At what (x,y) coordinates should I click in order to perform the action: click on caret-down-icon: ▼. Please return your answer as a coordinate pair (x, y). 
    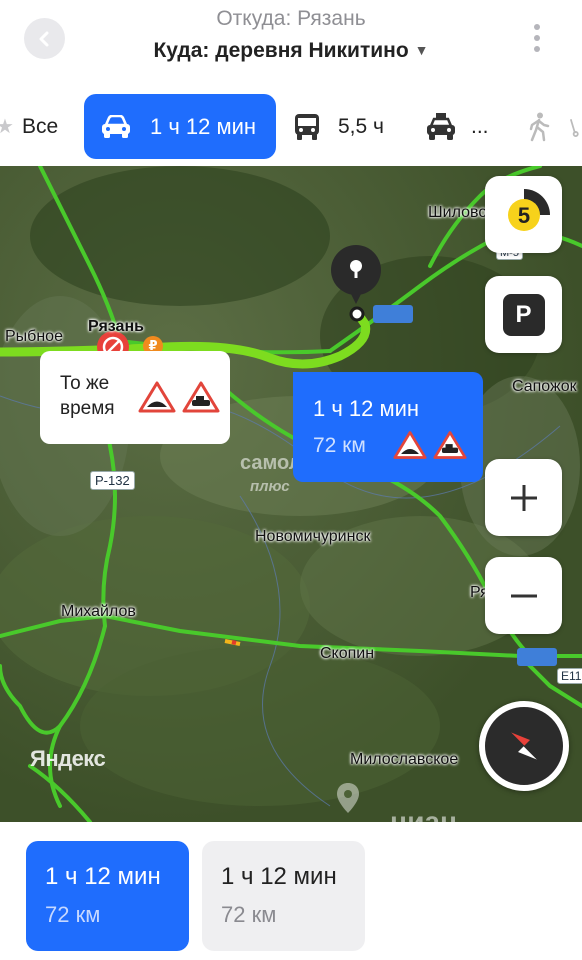
    Looking at the image, I should click on (421, 50).